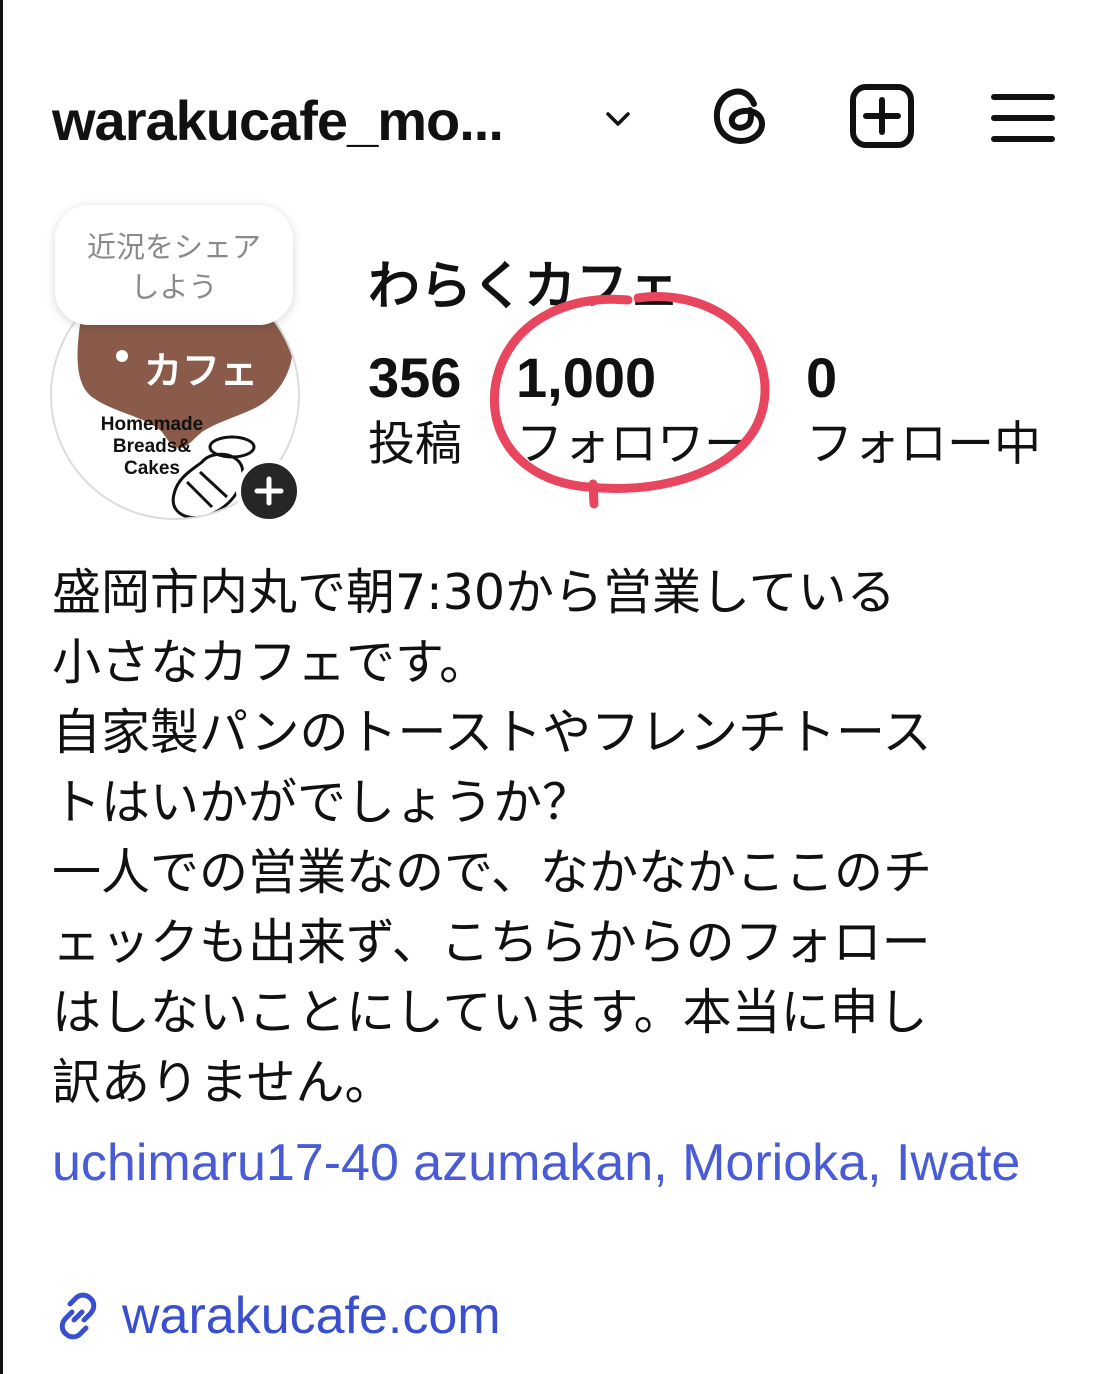  I want to click on display-name: わらくカフェ, so click(524, 287).